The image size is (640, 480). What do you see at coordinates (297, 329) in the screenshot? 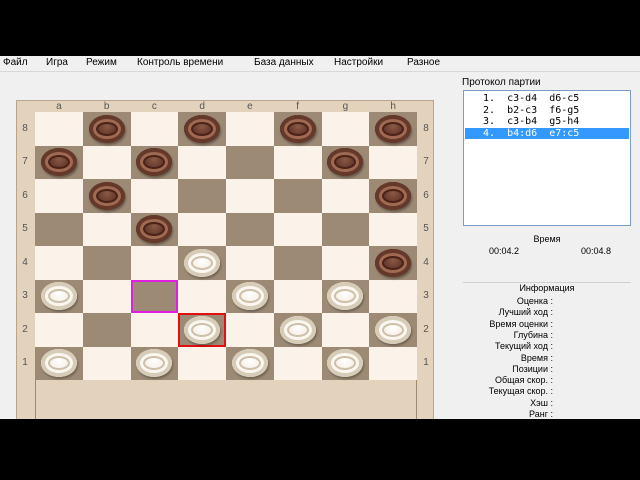
I see `white-checker-f2` at bounding box center [297, 329].